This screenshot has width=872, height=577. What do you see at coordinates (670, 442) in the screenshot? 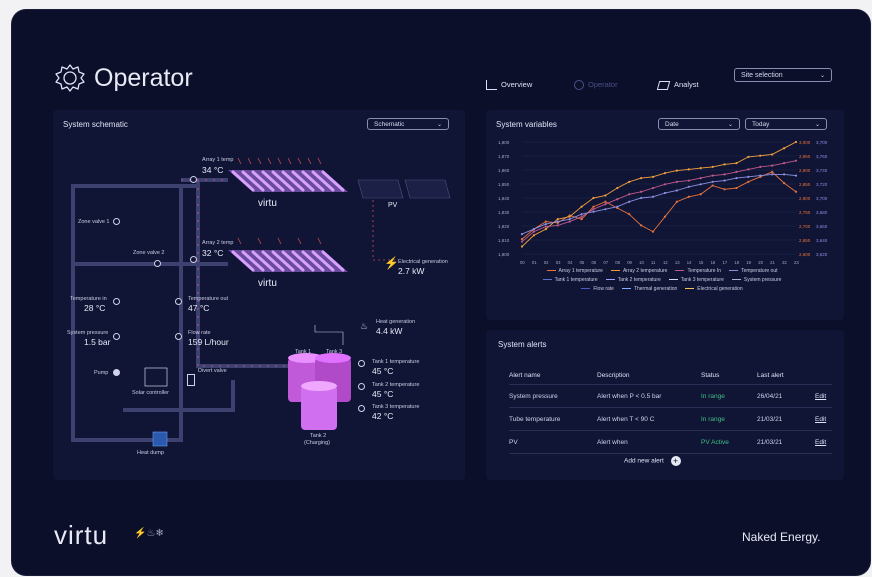
I see `table-row: PV Alert when PV Active 21/03/21 Edit` at bounding box center [670, 442].